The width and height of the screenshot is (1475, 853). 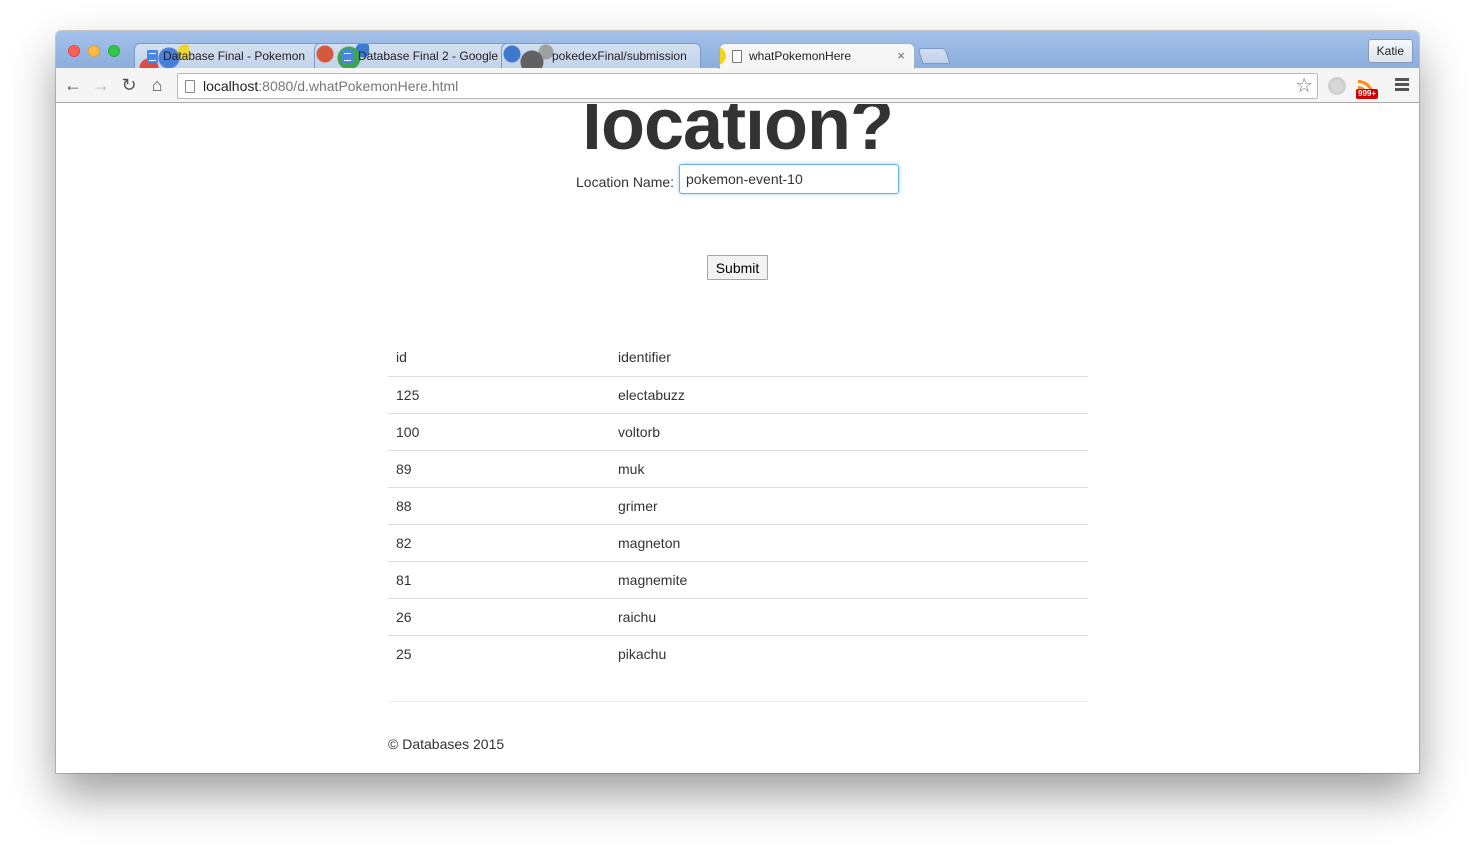 I want to click on rss-badge: 999+, so click(x=1367, y=94).